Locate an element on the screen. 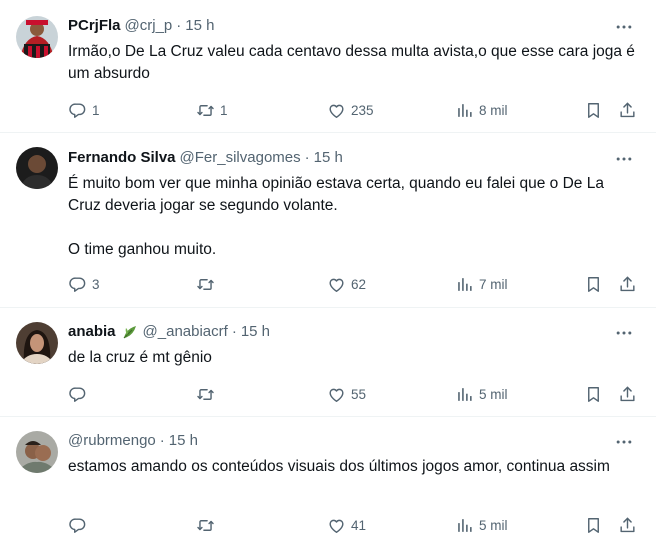  action-bar: 41 5 mil is located at coordinates (328, 525).